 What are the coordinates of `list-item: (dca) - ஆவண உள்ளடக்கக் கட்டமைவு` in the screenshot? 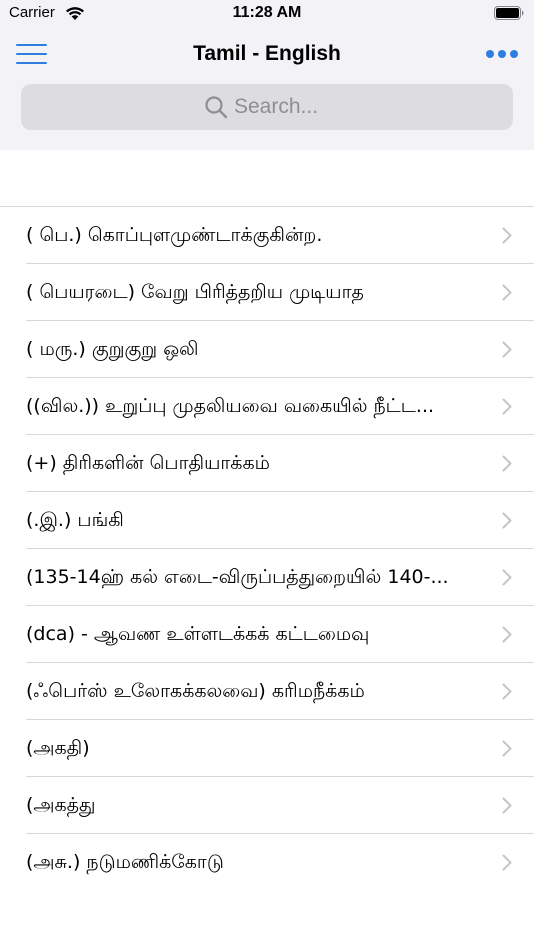 It's located at (267, 634).